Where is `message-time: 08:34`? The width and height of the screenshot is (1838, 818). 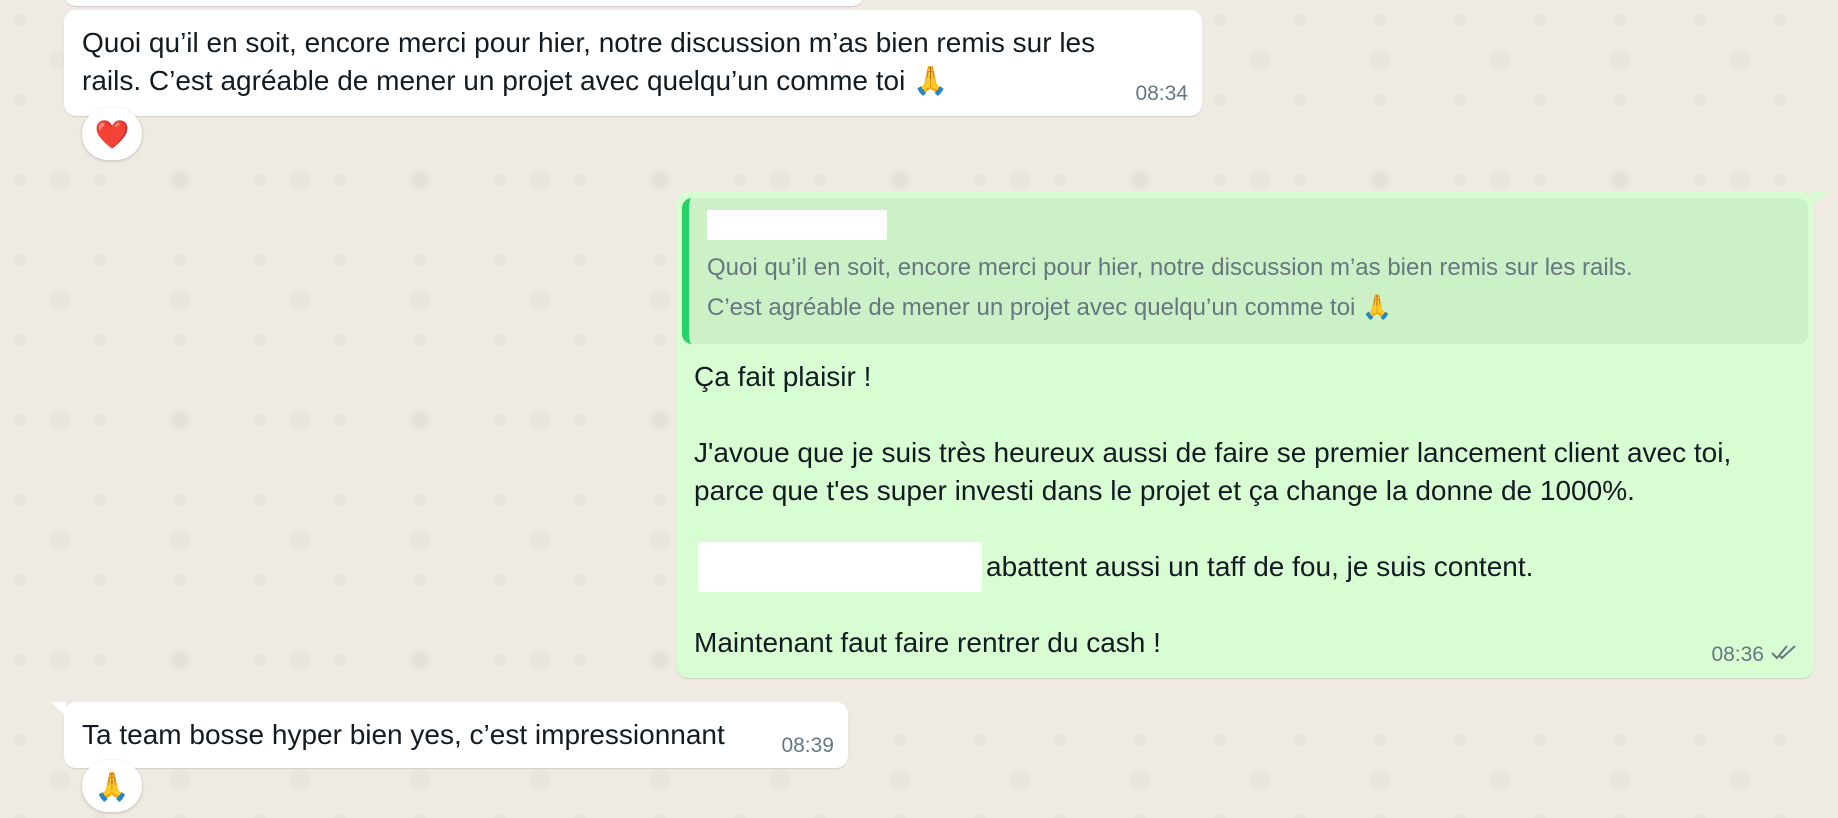 message-time: 08:34 is located at coordinates (1161, 93).